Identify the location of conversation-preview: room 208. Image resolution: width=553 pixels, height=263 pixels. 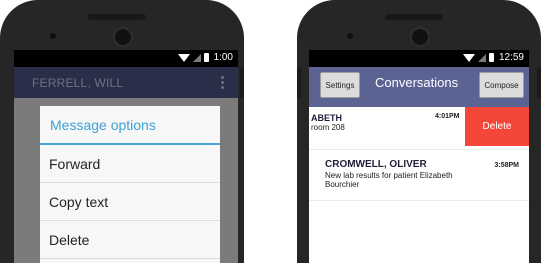
(328, 127).